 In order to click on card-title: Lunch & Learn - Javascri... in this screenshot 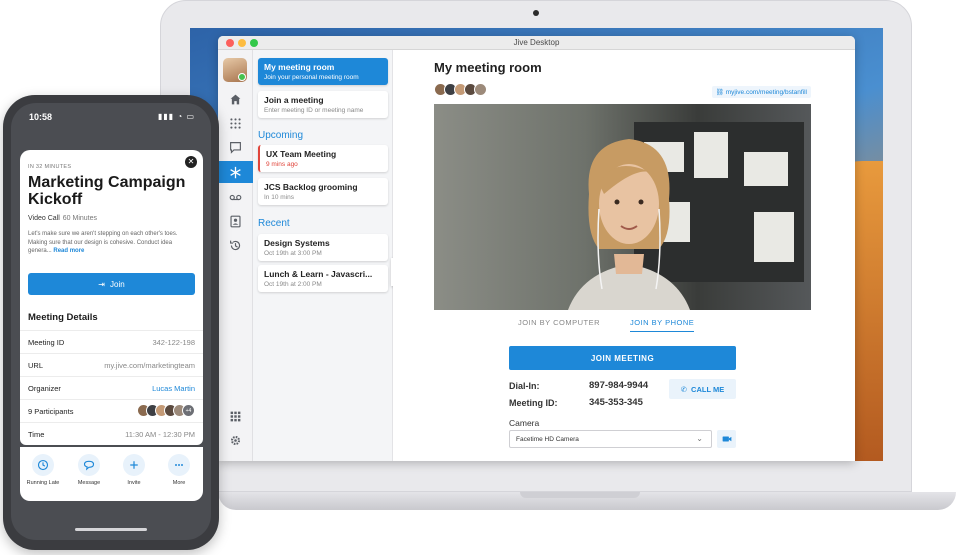, I will do `click(318, 274)`.